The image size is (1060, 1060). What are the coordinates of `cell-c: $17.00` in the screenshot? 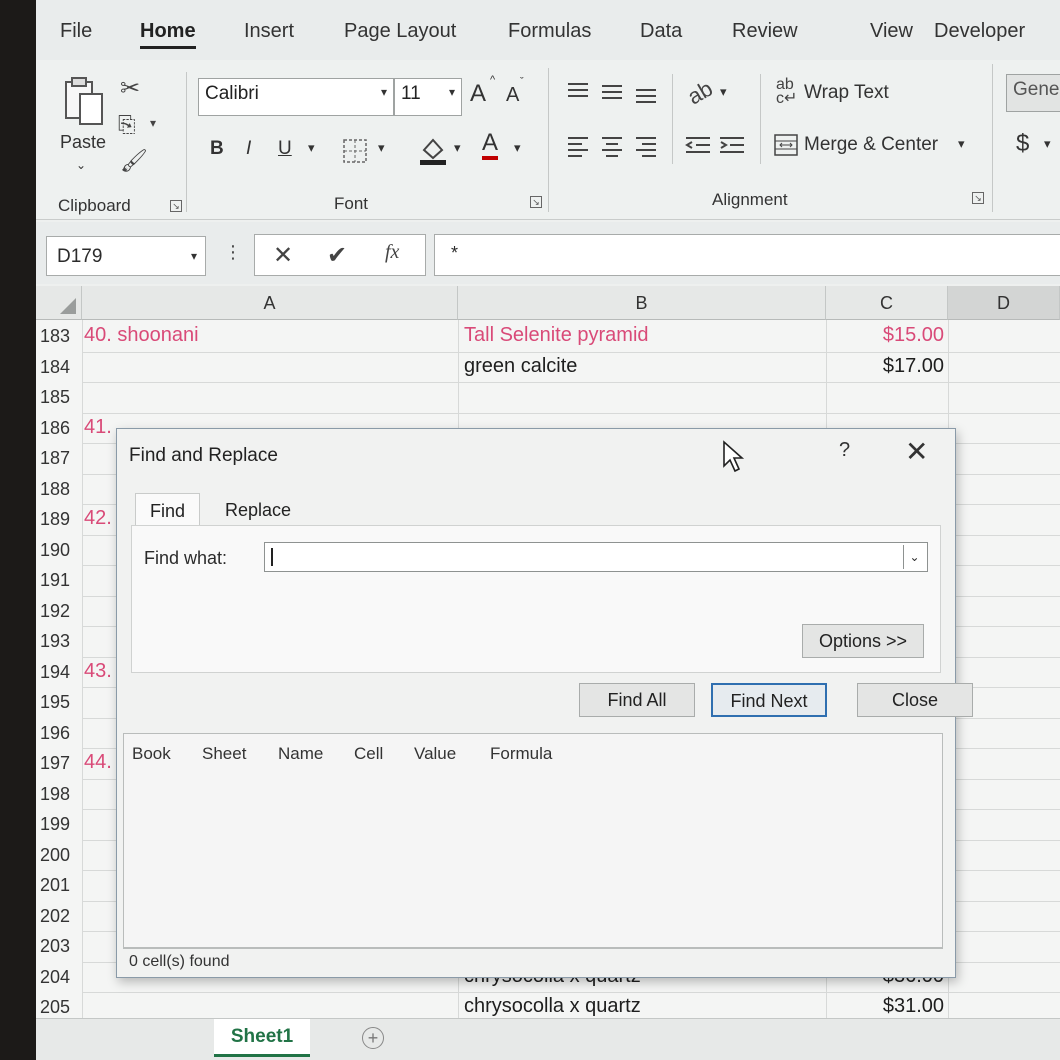 It's located at (913, 366).